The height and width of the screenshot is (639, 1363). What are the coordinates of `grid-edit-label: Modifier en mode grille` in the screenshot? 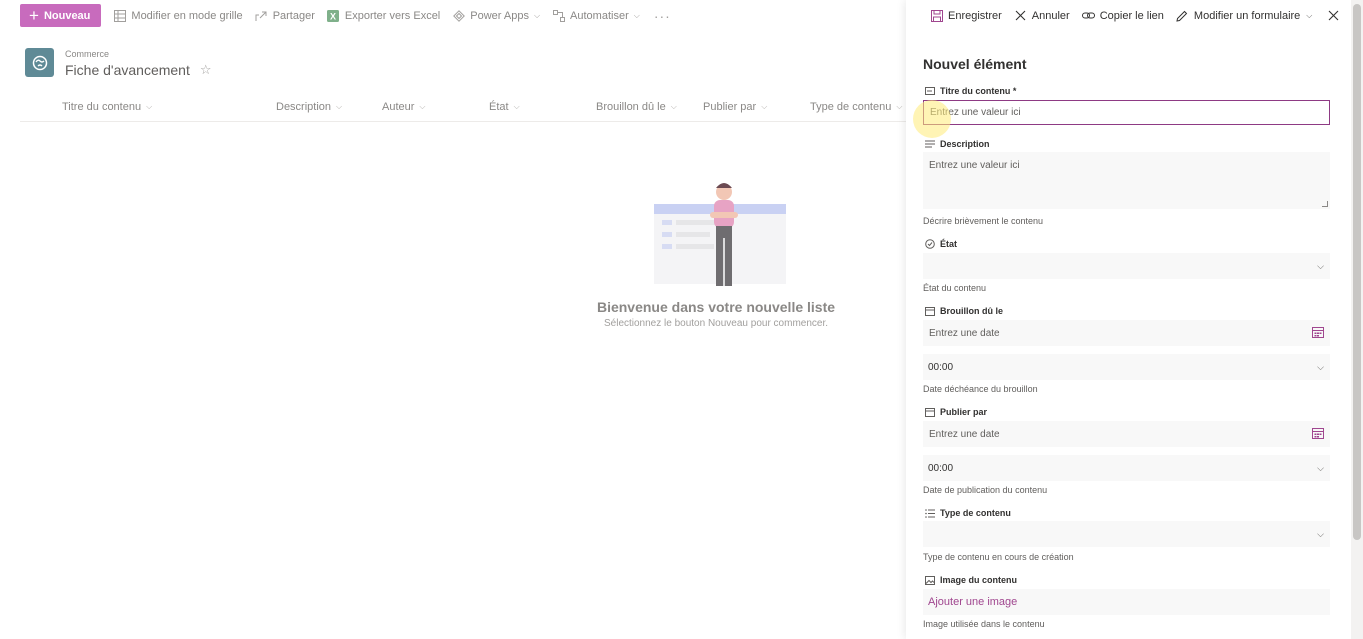 It's located at (187, 15).